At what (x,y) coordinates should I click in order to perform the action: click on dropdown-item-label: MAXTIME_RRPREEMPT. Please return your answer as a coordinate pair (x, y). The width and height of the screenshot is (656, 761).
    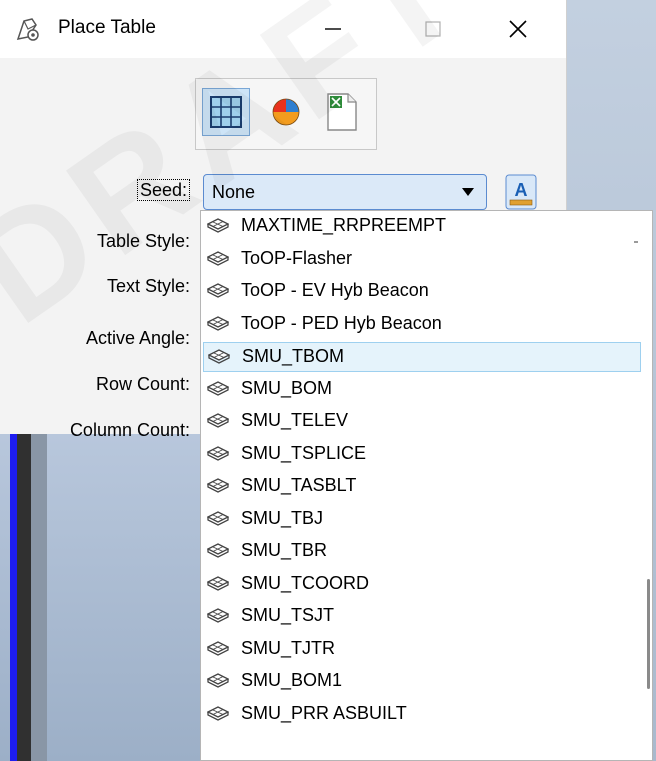
    Looking at the image, I should click on (344, 225).